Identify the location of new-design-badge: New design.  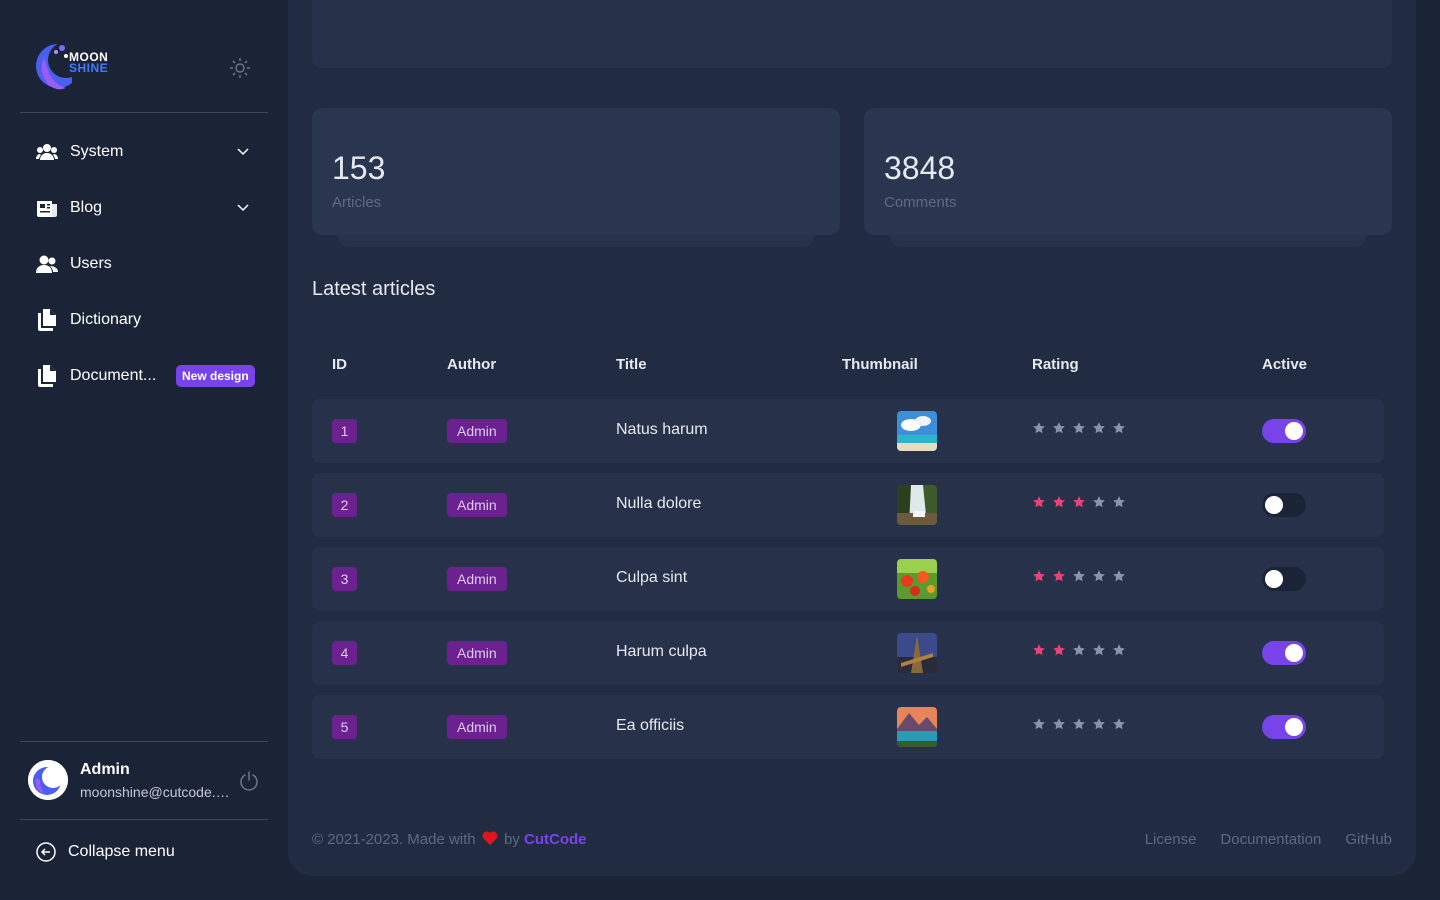
(215, 376).